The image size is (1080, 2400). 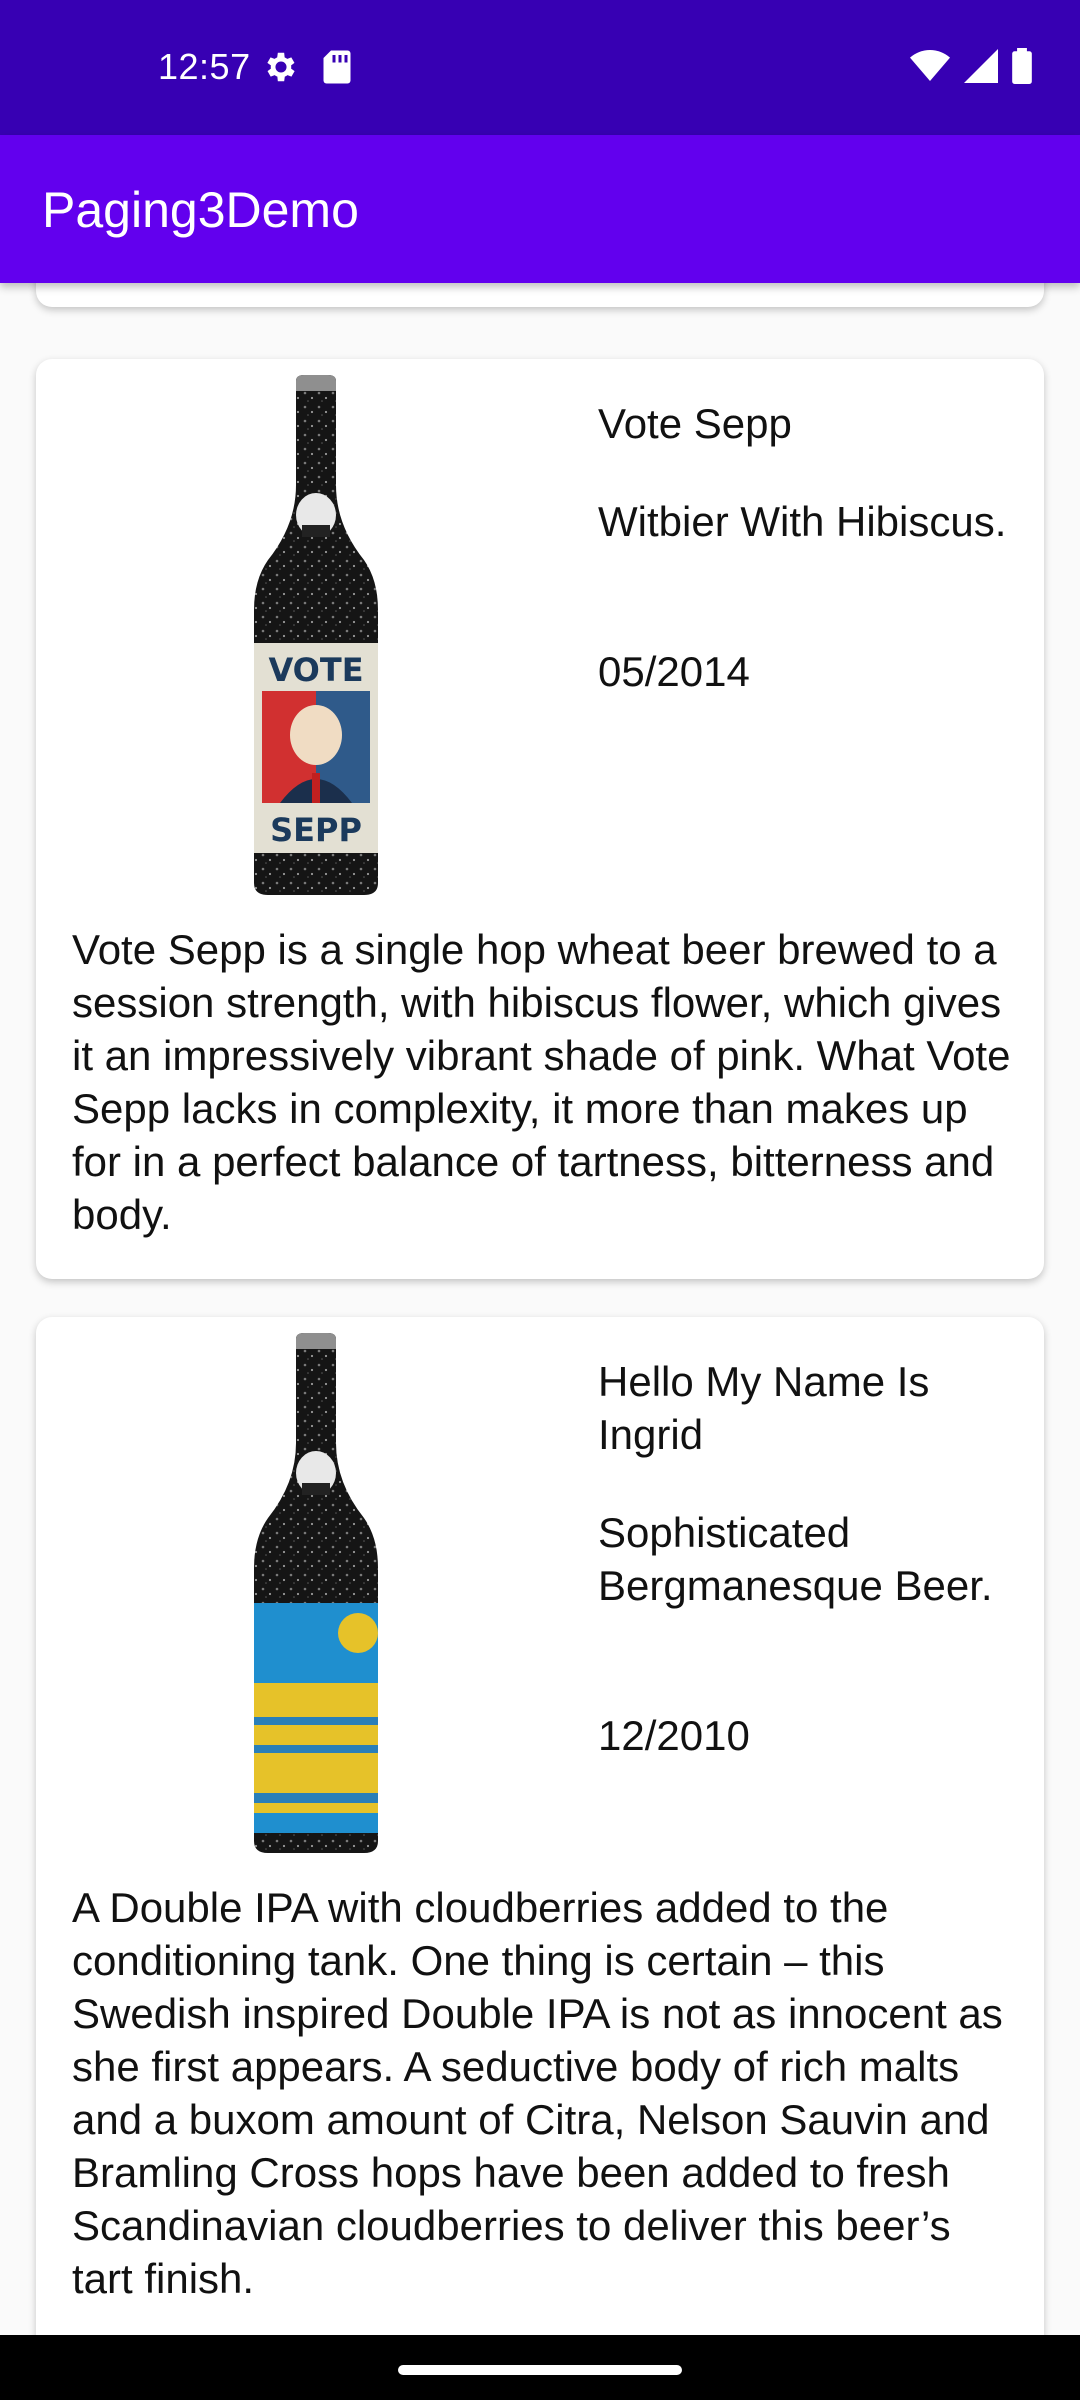 I want to click on beer-tagline: Sophisticated Bergmanesque Beer., so click(x=795, y=1559).